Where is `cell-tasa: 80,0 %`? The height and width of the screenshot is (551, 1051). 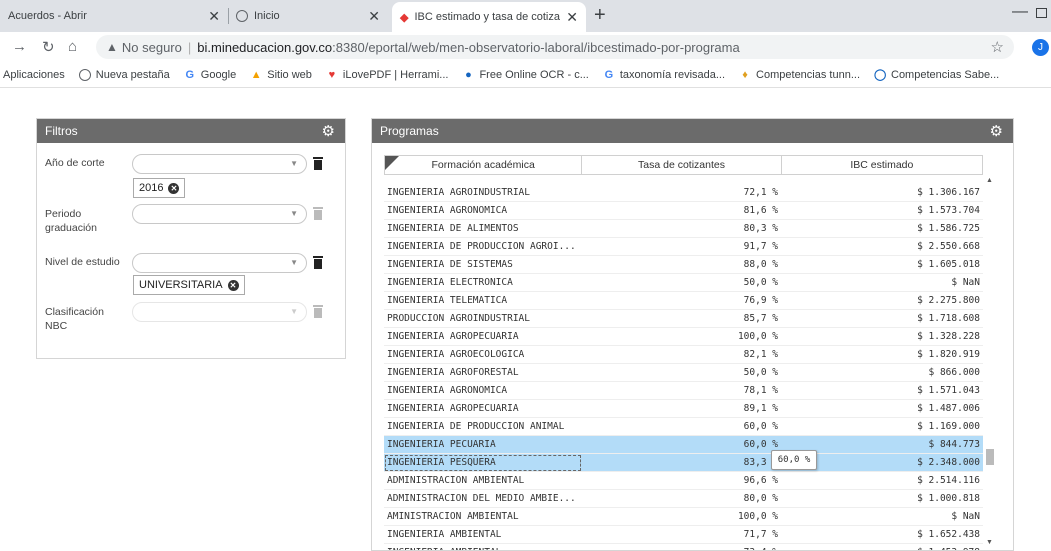 cell-tasa: 80,0 % is located at coordinates (682, 499).